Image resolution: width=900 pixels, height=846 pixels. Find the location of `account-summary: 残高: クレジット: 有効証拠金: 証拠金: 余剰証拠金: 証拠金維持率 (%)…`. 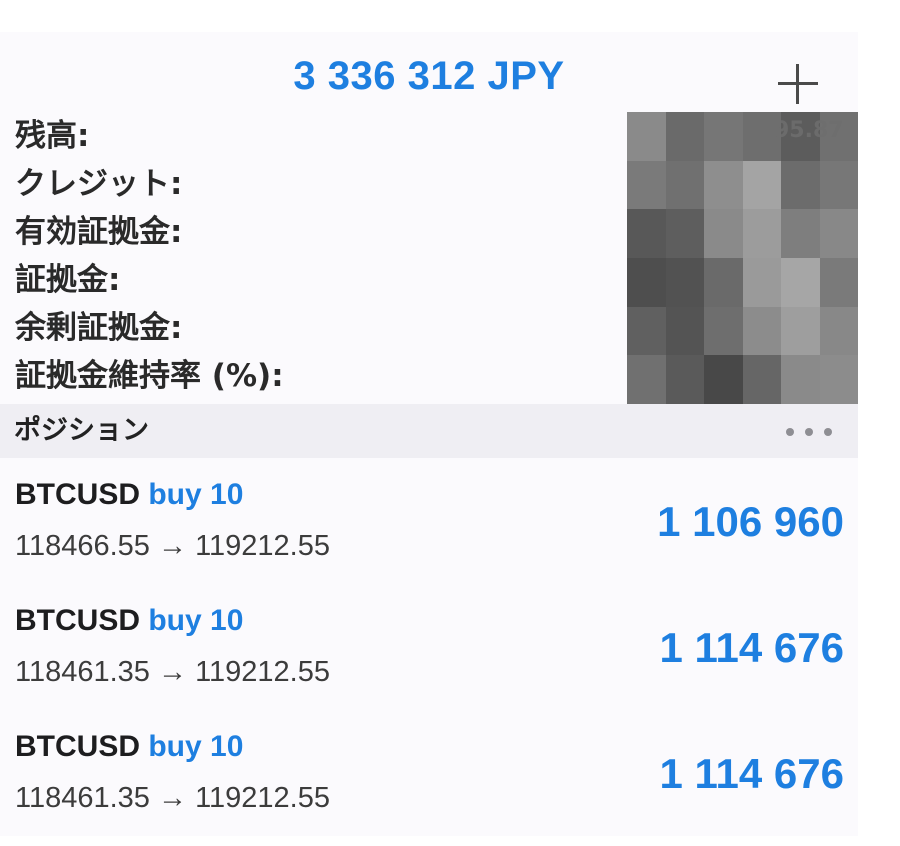

account-summary: 残高: クレジット: 有効証拠金: 証拠金: 余剰証拠金: 証拠金維持率 (%)… is located at coordinates (149, 256).